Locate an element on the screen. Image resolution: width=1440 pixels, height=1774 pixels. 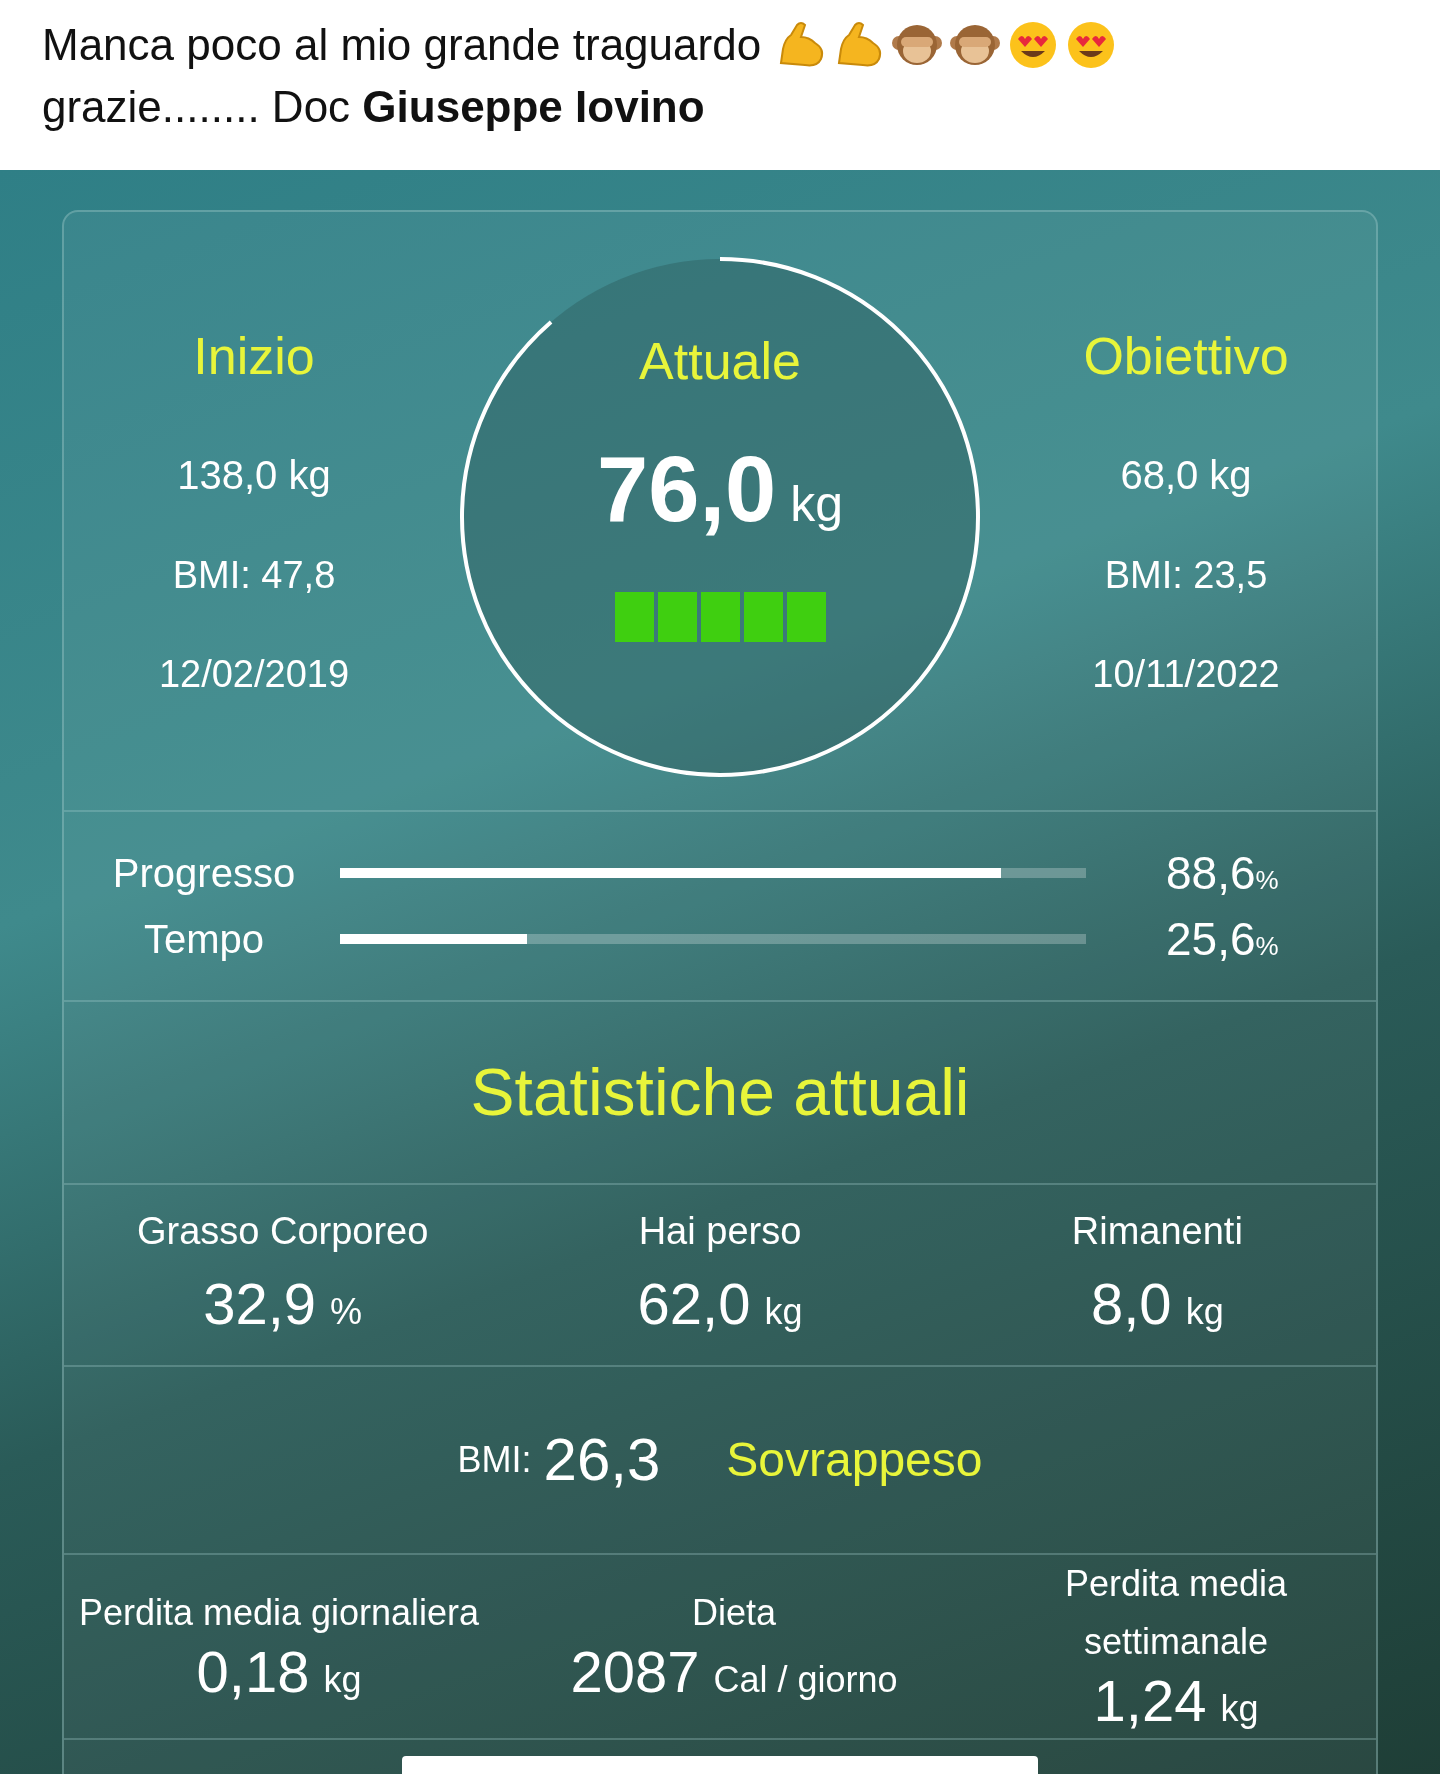
weight-text: 68,0 kg is located at coordinates (1186, 475).